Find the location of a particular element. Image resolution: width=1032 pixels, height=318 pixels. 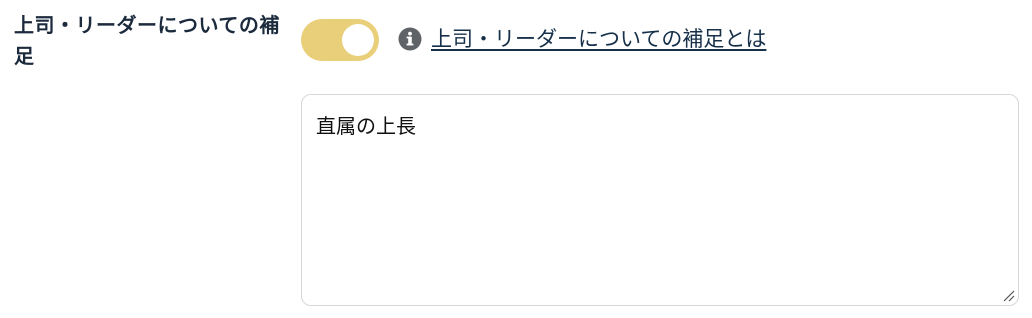

resize-handle-icon is located at coordinates (1008, 295).